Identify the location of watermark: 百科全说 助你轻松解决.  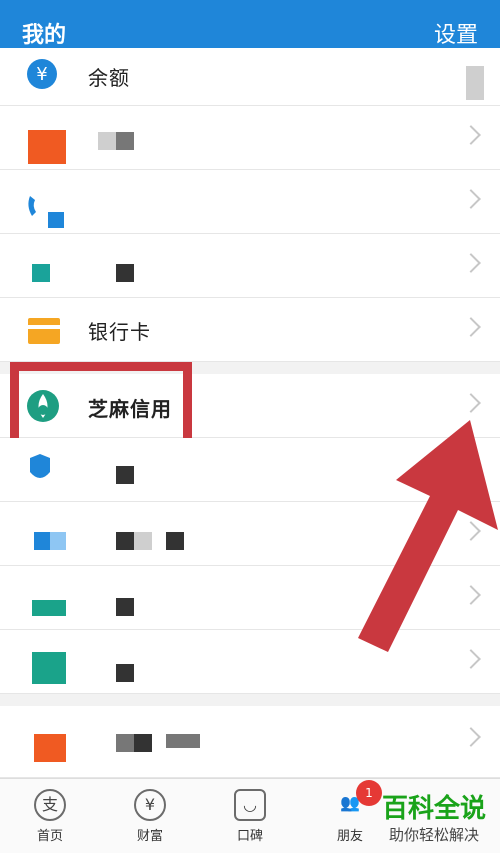
(434, 819).